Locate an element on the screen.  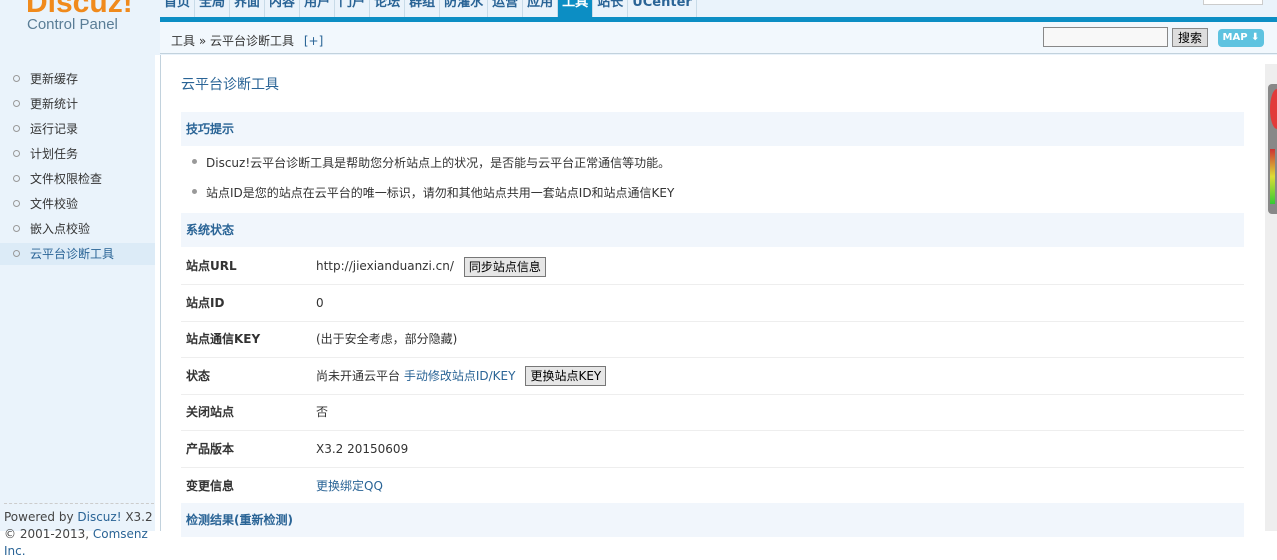
row-button: 更换站点KEY is located at coordinates (566, 376).